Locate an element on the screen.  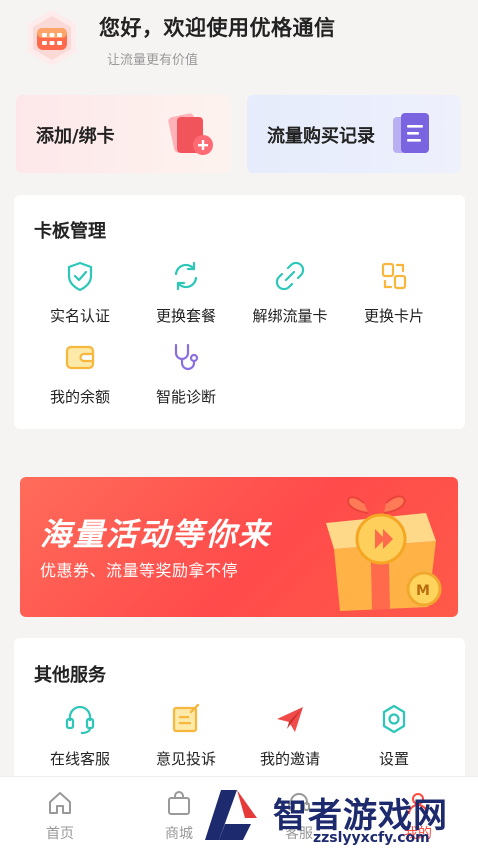
greeting-title: 您好，欢迎使用优格通信 is located at coordinates (217, 28).